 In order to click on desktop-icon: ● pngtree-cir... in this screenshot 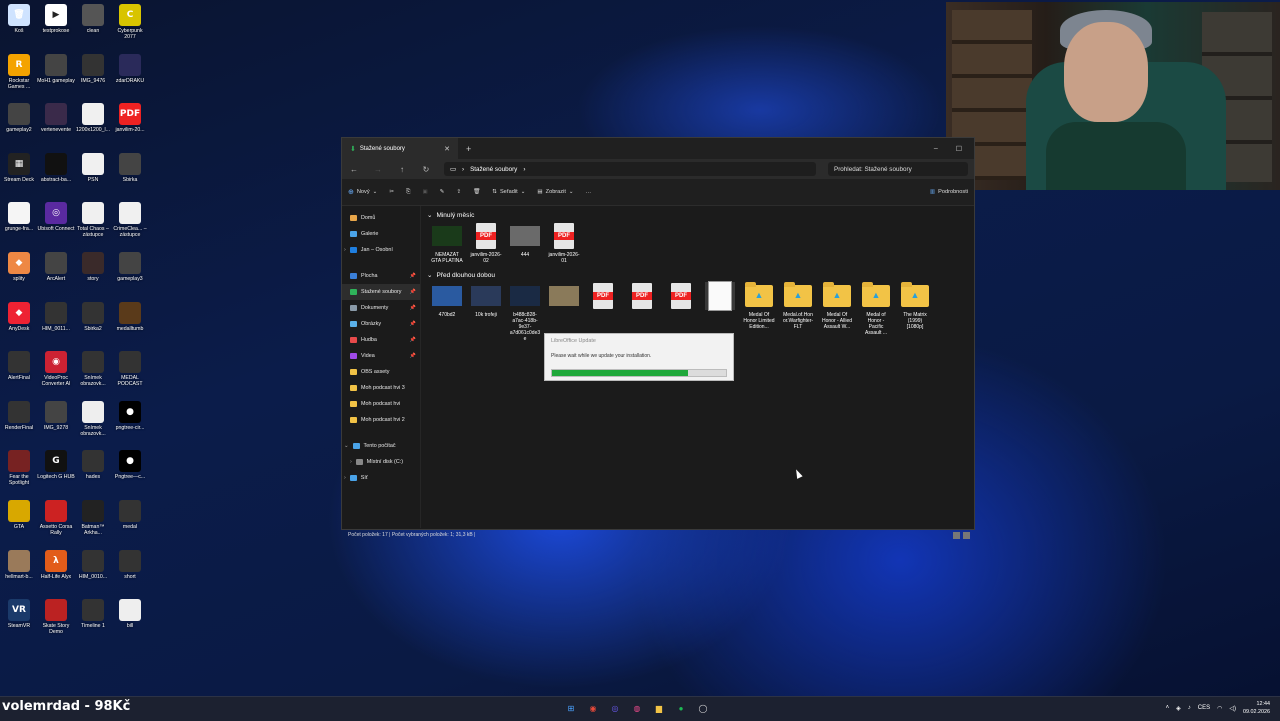, I will do `click(130, 415)`.